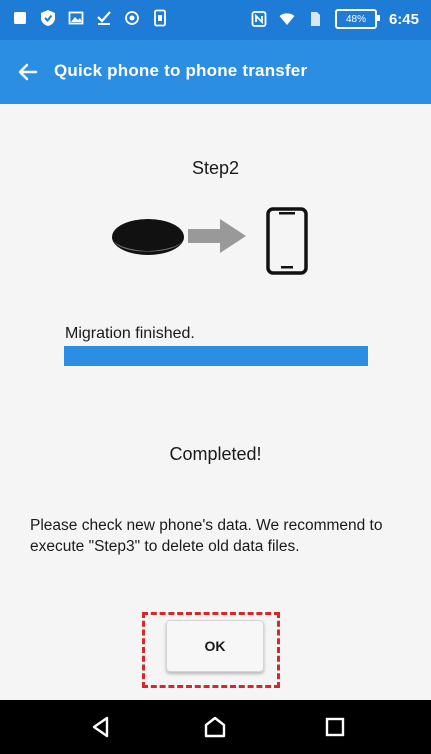 The width and height of the screenshot is (431, 754). I want to click on smartphone-icon, so click(287, 241).